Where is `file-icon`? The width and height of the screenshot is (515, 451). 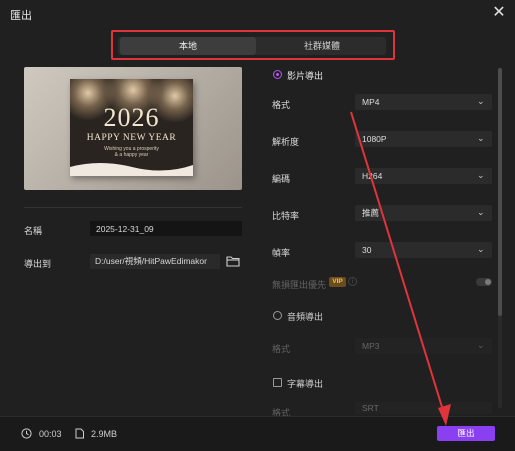
file-icon is located at coordinates (79, 433).